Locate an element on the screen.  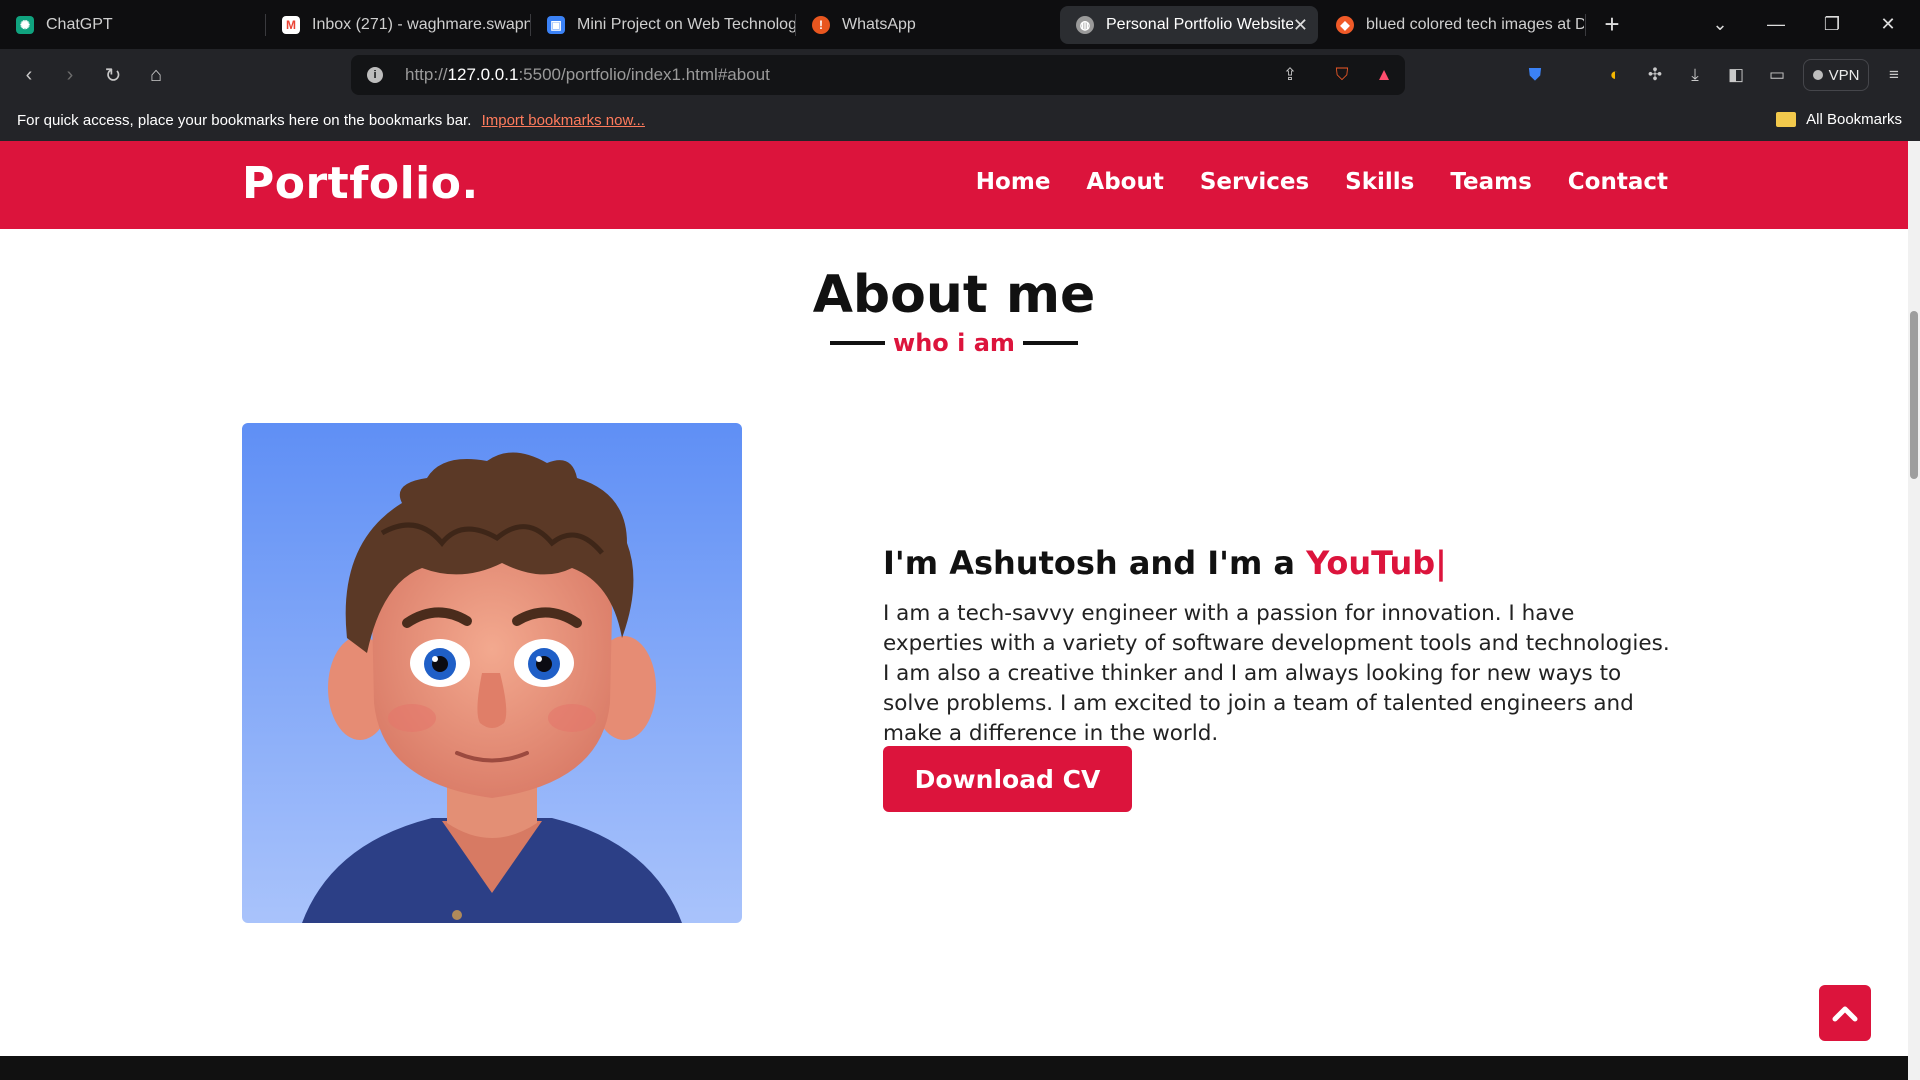
cartoon-portrait is located at coordinates (492, 673).